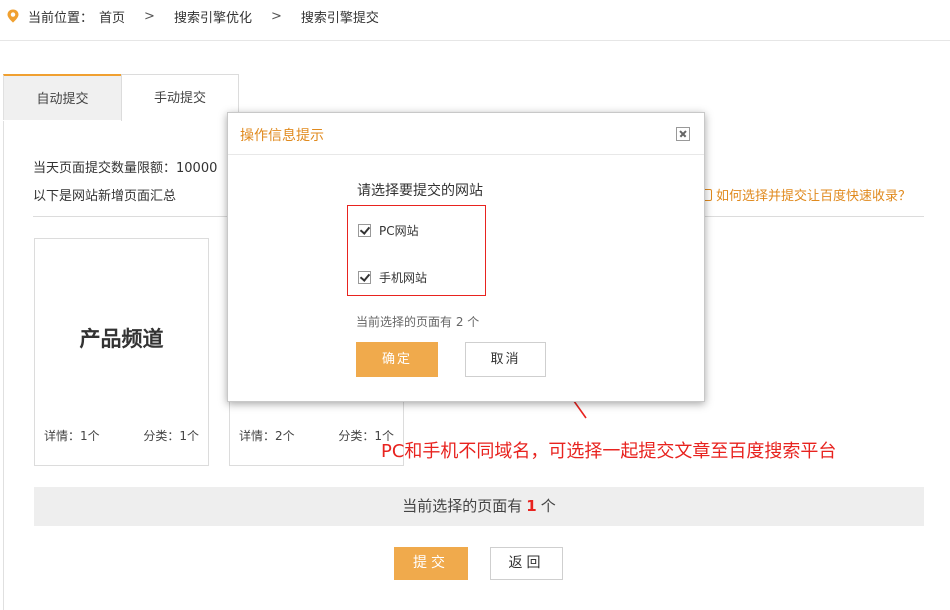 The height and width of the screenshot is (610, 950). What do you see at coordinates (397, 359) in the screenshot?
I see `confirm-button: 确定` at bounding box center [397, 359].